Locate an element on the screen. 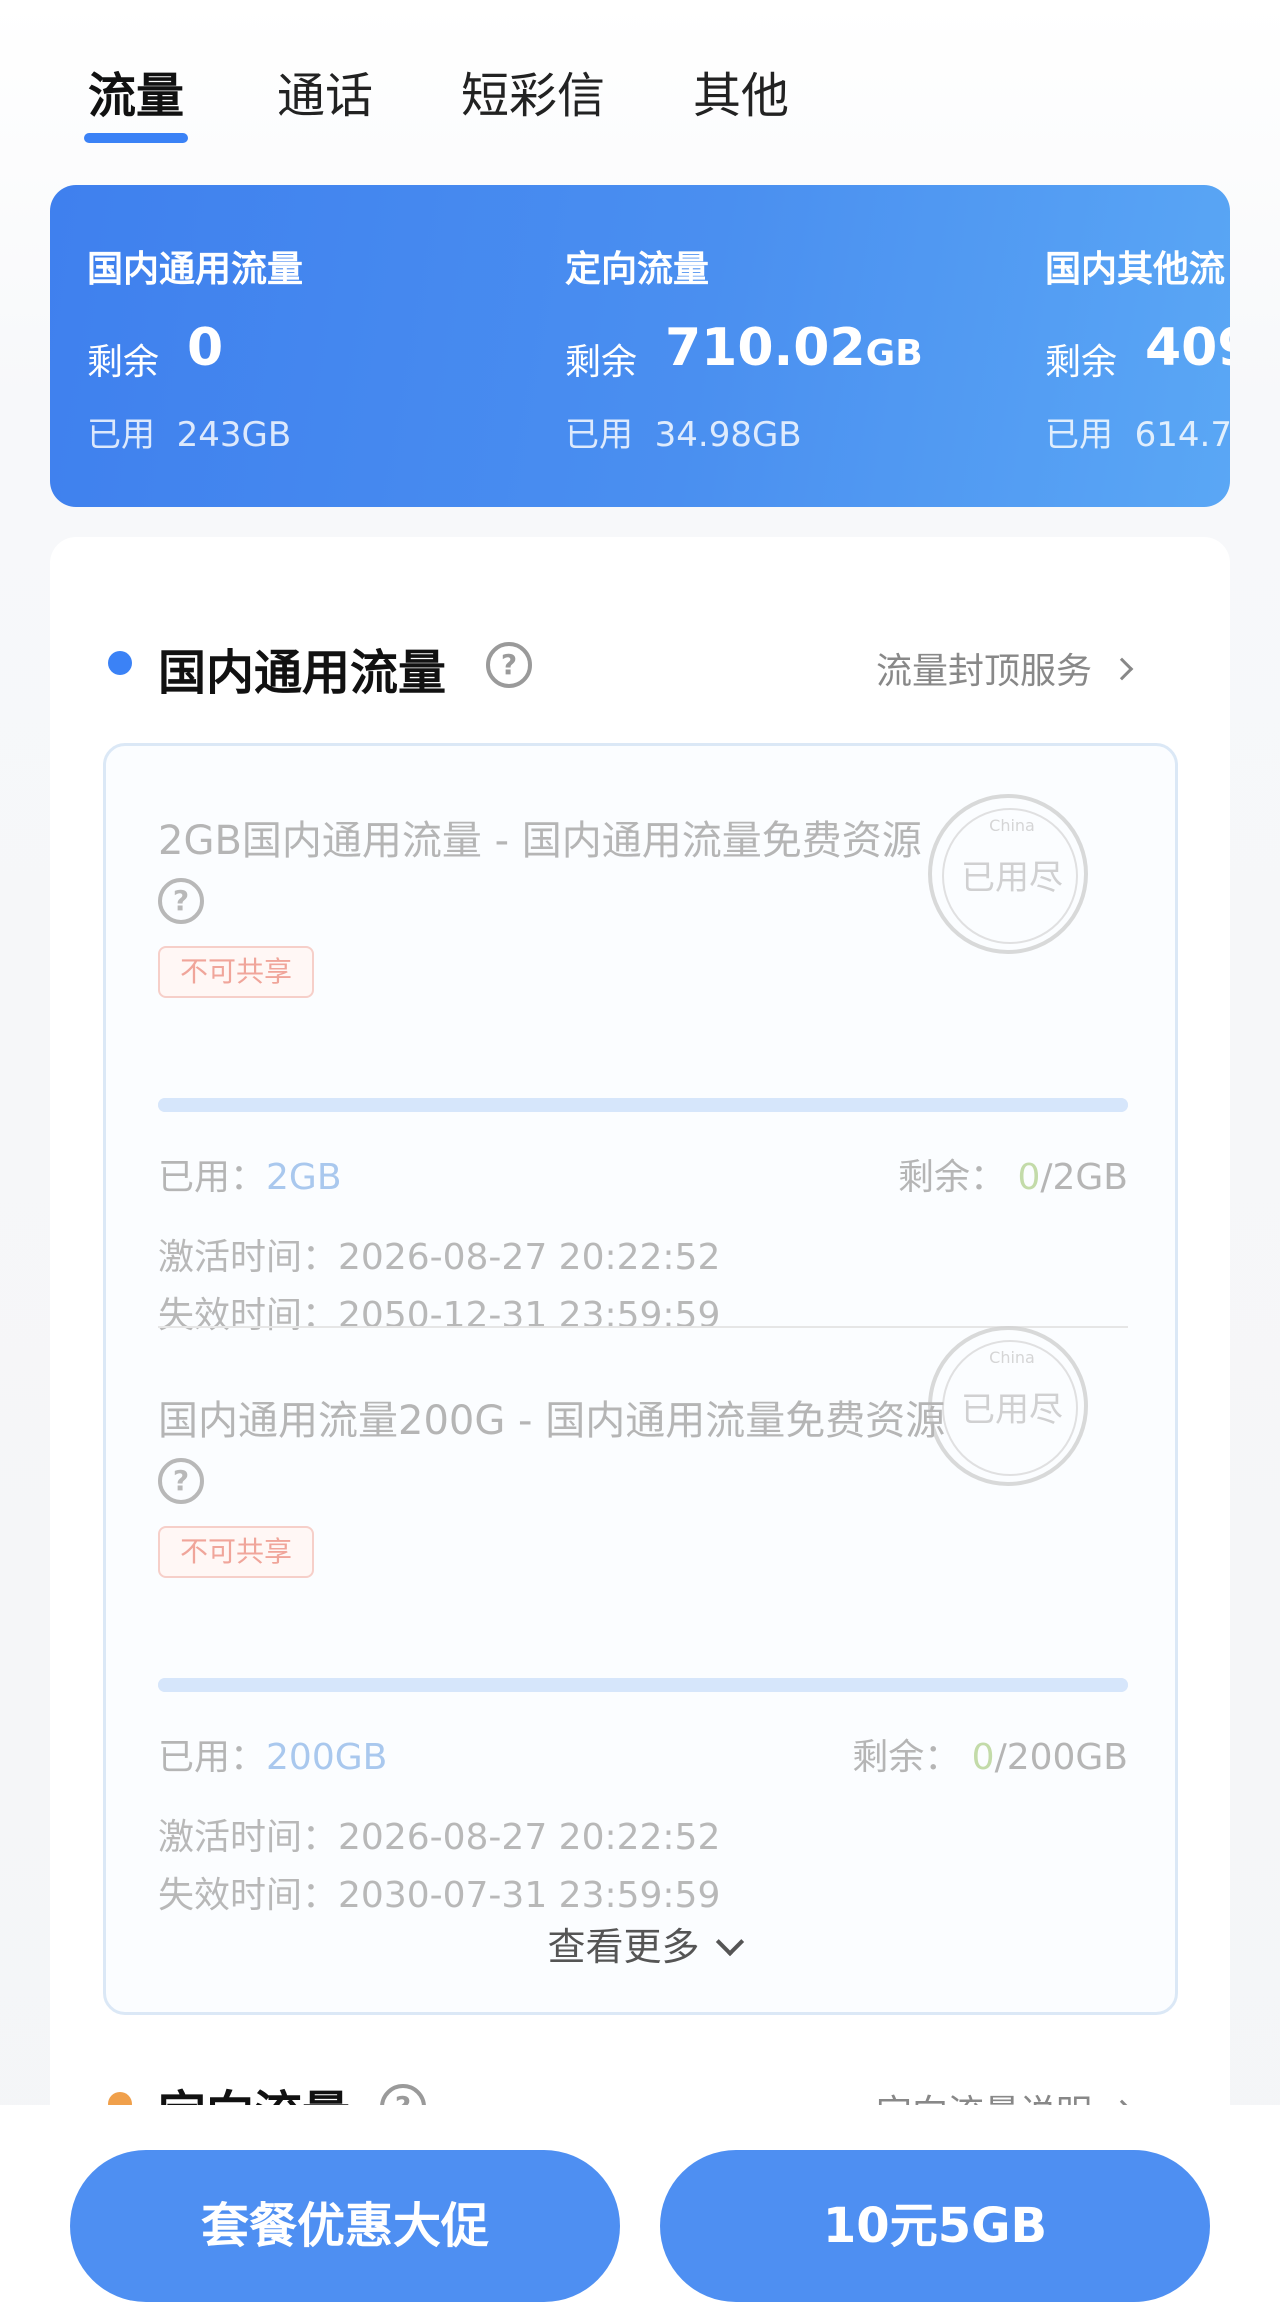 Image resolution: width=1280 pixels, height=2310 pixels. tab-other: 其他 is located at coordinates (741, 96).